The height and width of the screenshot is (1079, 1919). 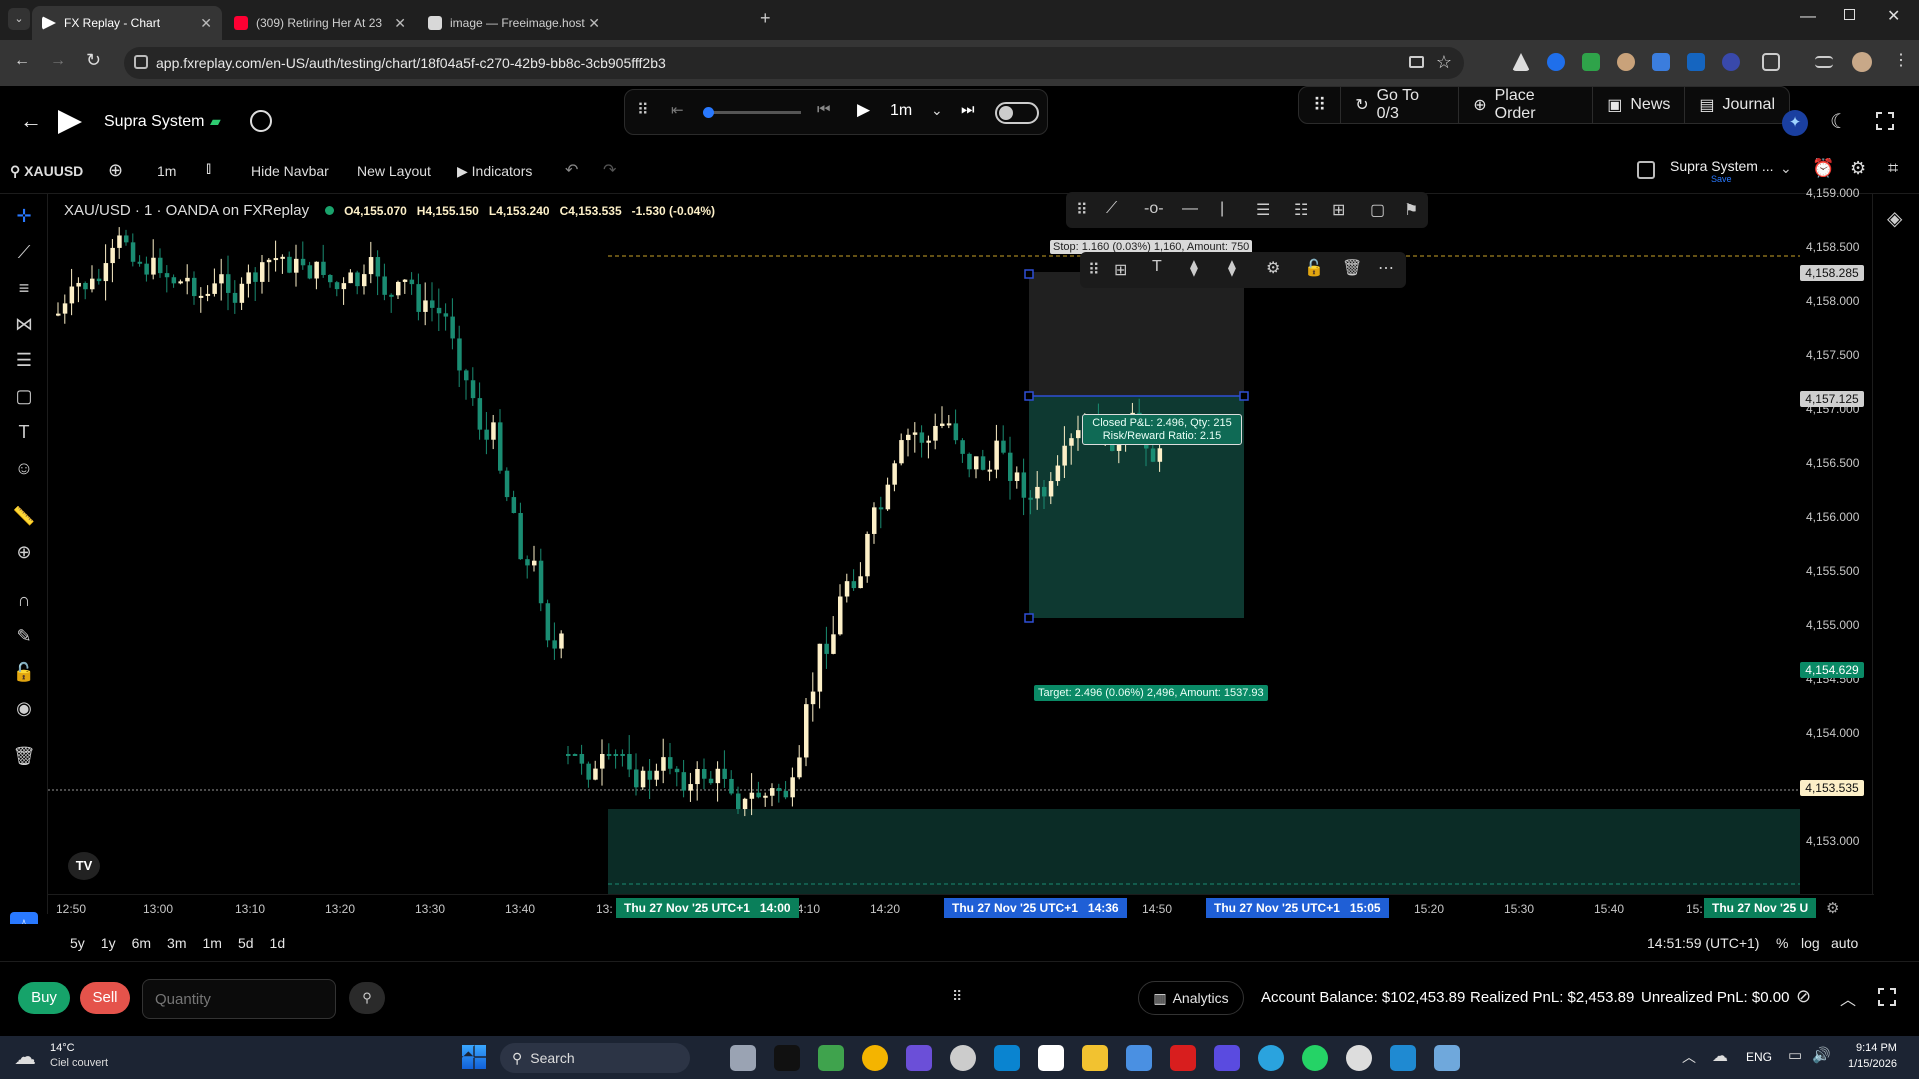 What do you see at coordinates (824, 109) in the screenshot?
I see `step-back-icon: ⏮` at bounding box center [824, 109].